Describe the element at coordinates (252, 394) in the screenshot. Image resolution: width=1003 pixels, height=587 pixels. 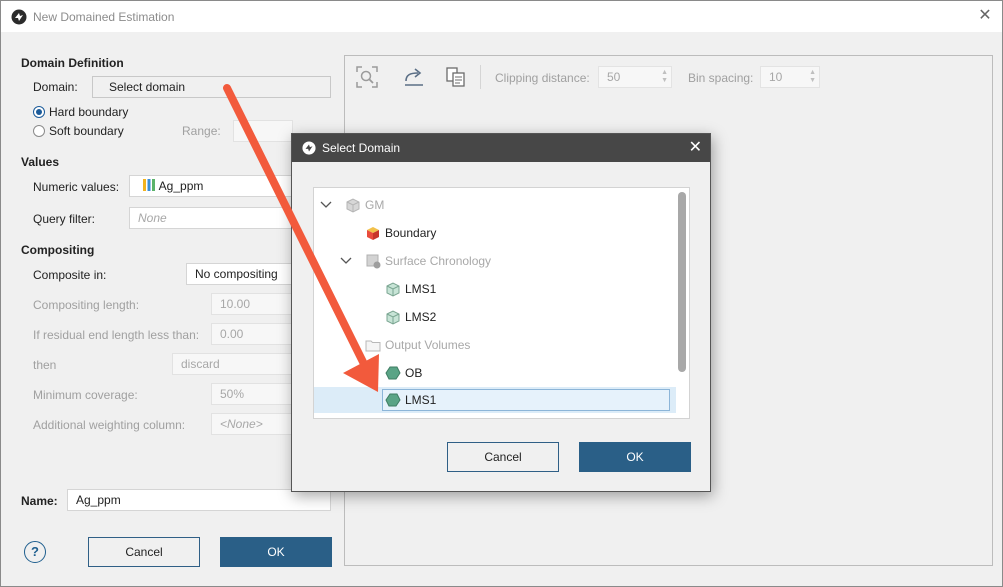
I see `minimum-coverage-input: 50%` at that location.